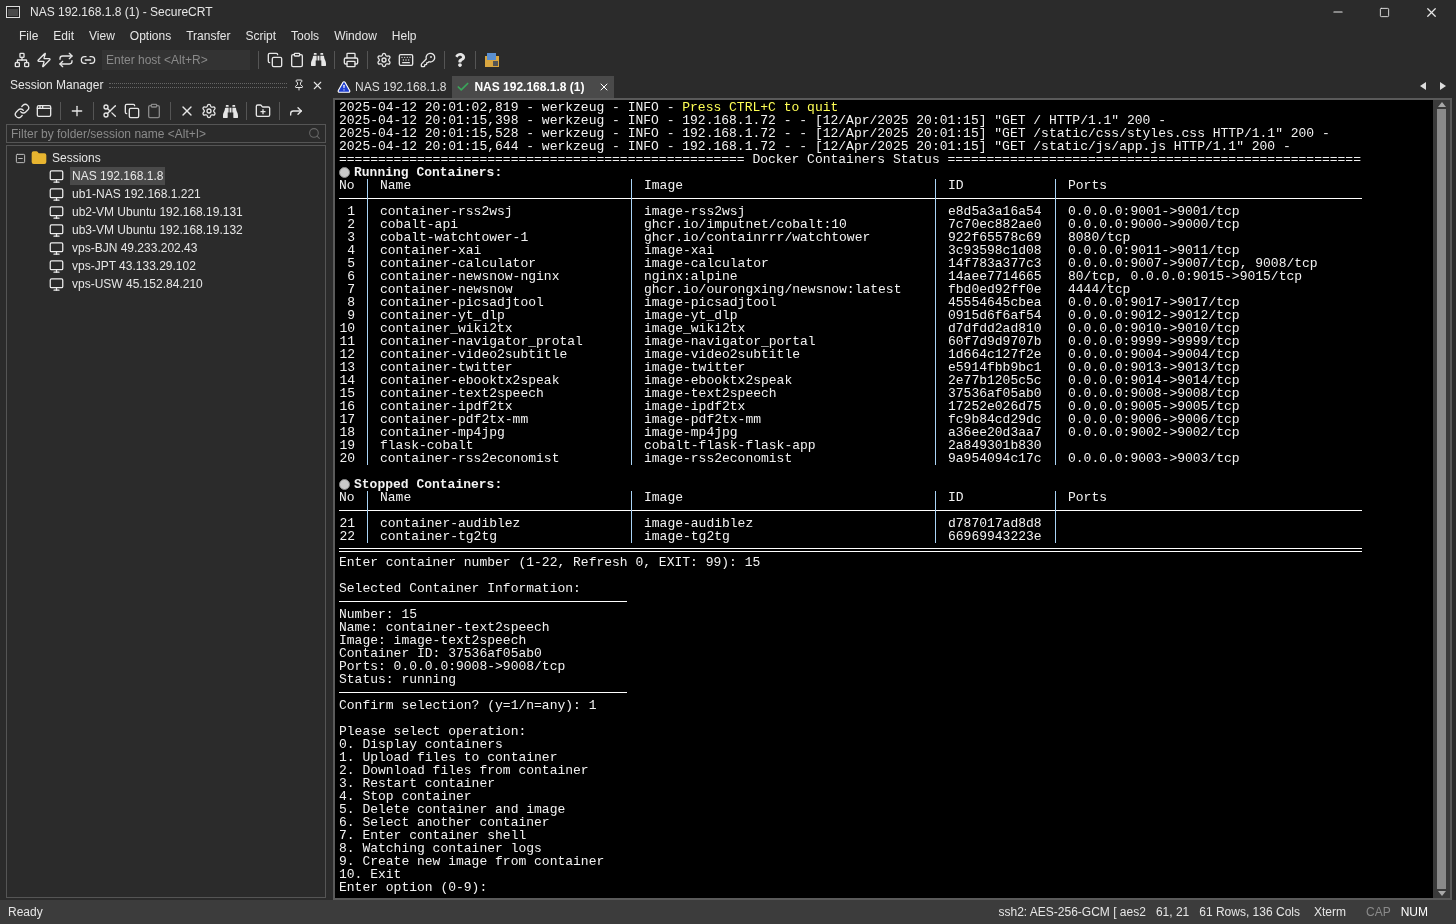 The image size is (1456, 924). I want to click on tree-item: Sessions, so click(76, 158).